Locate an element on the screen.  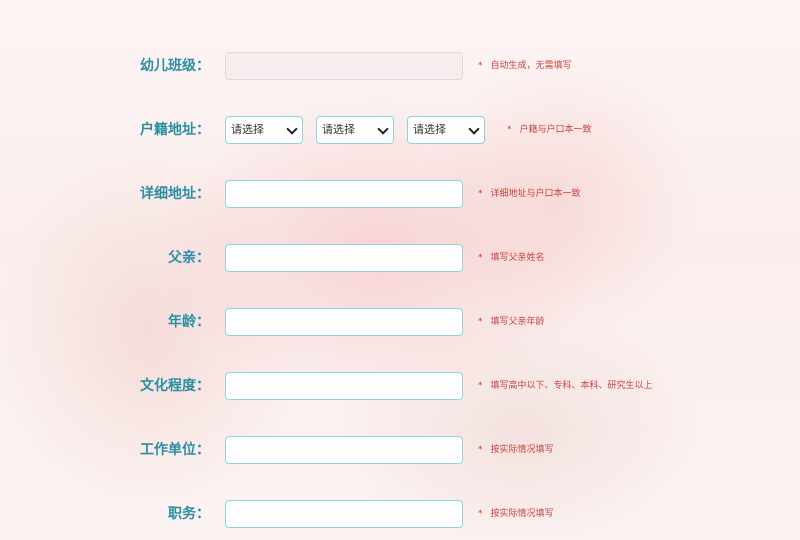
employer-hint-text: 按实际情况填写 is located at coordinates (522, 450).